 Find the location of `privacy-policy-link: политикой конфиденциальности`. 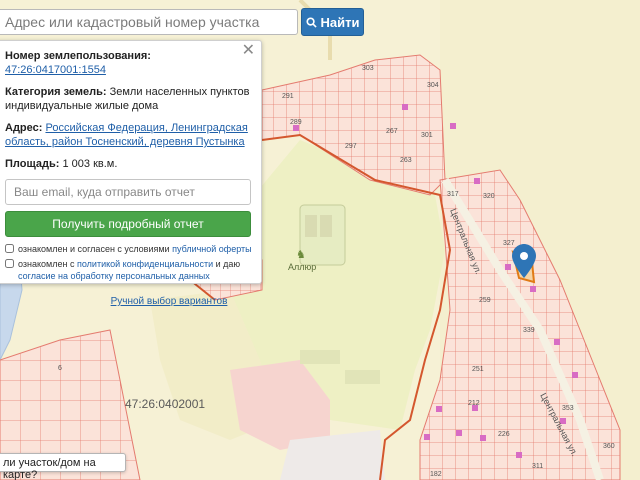

privacy-policy-link: политикой конфиденциальности is located at coordinates (145, 264).